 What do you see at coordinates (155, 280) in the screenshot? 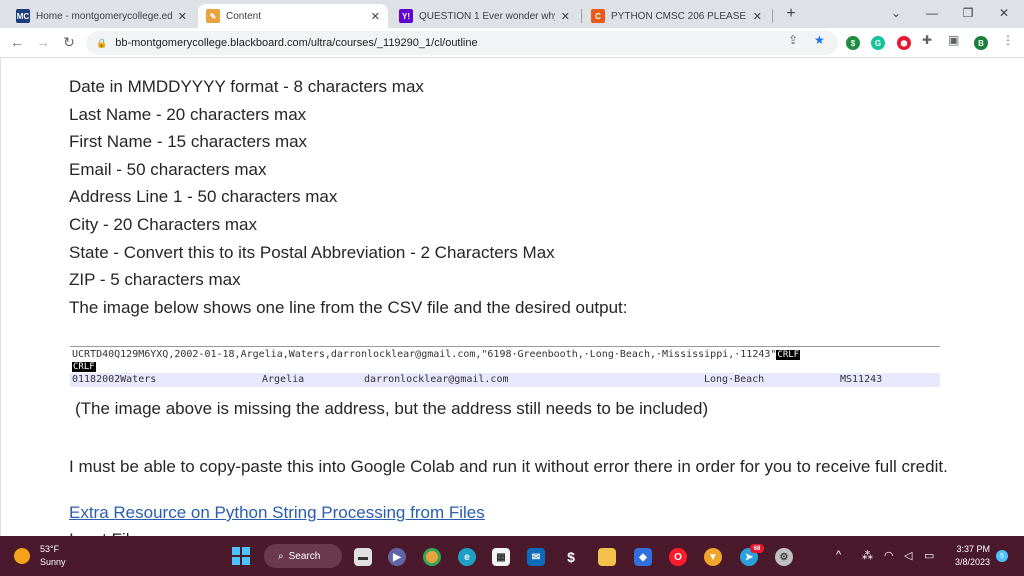
I see `text-line: ZIP - 5 characters max` at bounding box center [155, 280].